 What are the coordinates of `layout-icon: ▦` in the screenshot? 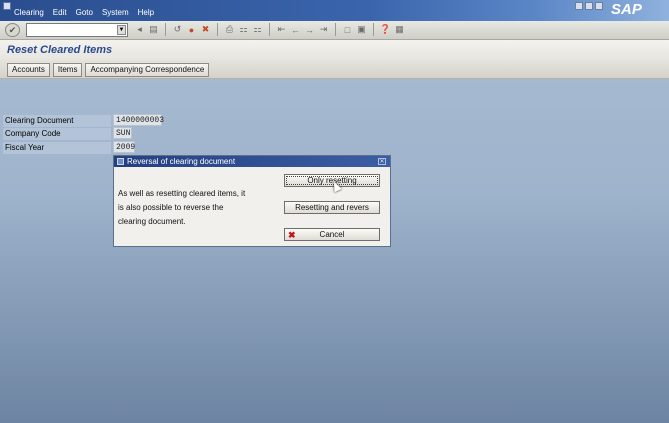 It's located at (399, 30).